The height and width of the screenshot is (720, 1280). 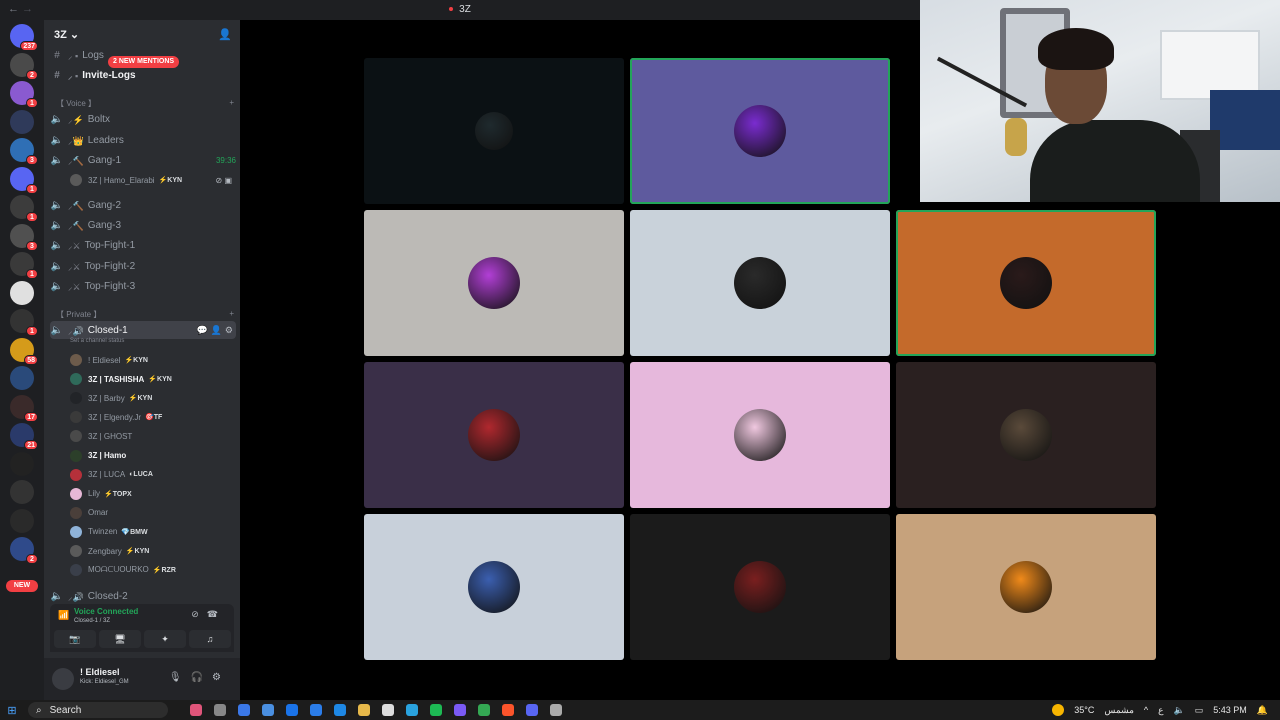 What do you see at coordinates (24, 408) in the screenshot?
I see `server-icon: 17` at bounding box center [24, 408].